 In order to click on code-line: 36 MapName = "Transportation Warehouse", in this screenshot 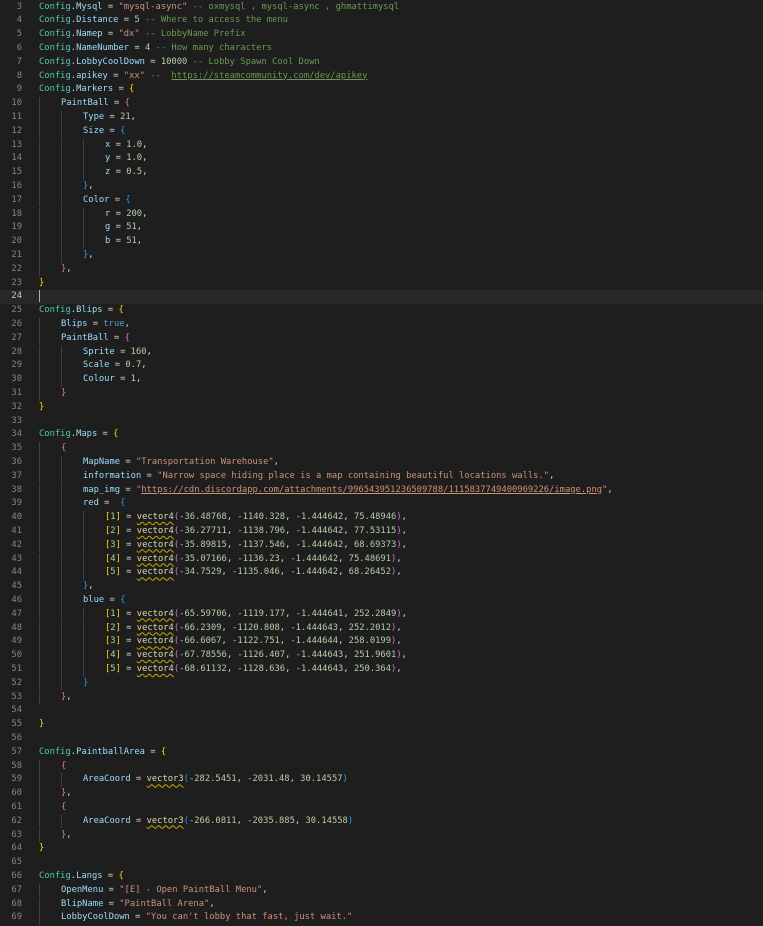, I will do `click(381, 462)`.